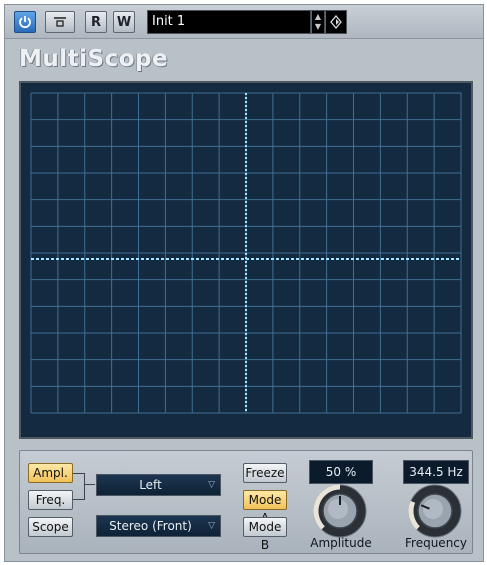 The image size is (487, 565). What do you see at coordinates (265, 507) in the screenshot?
I see `mode-a-button: Mode A` at bounding box center [265, 507].